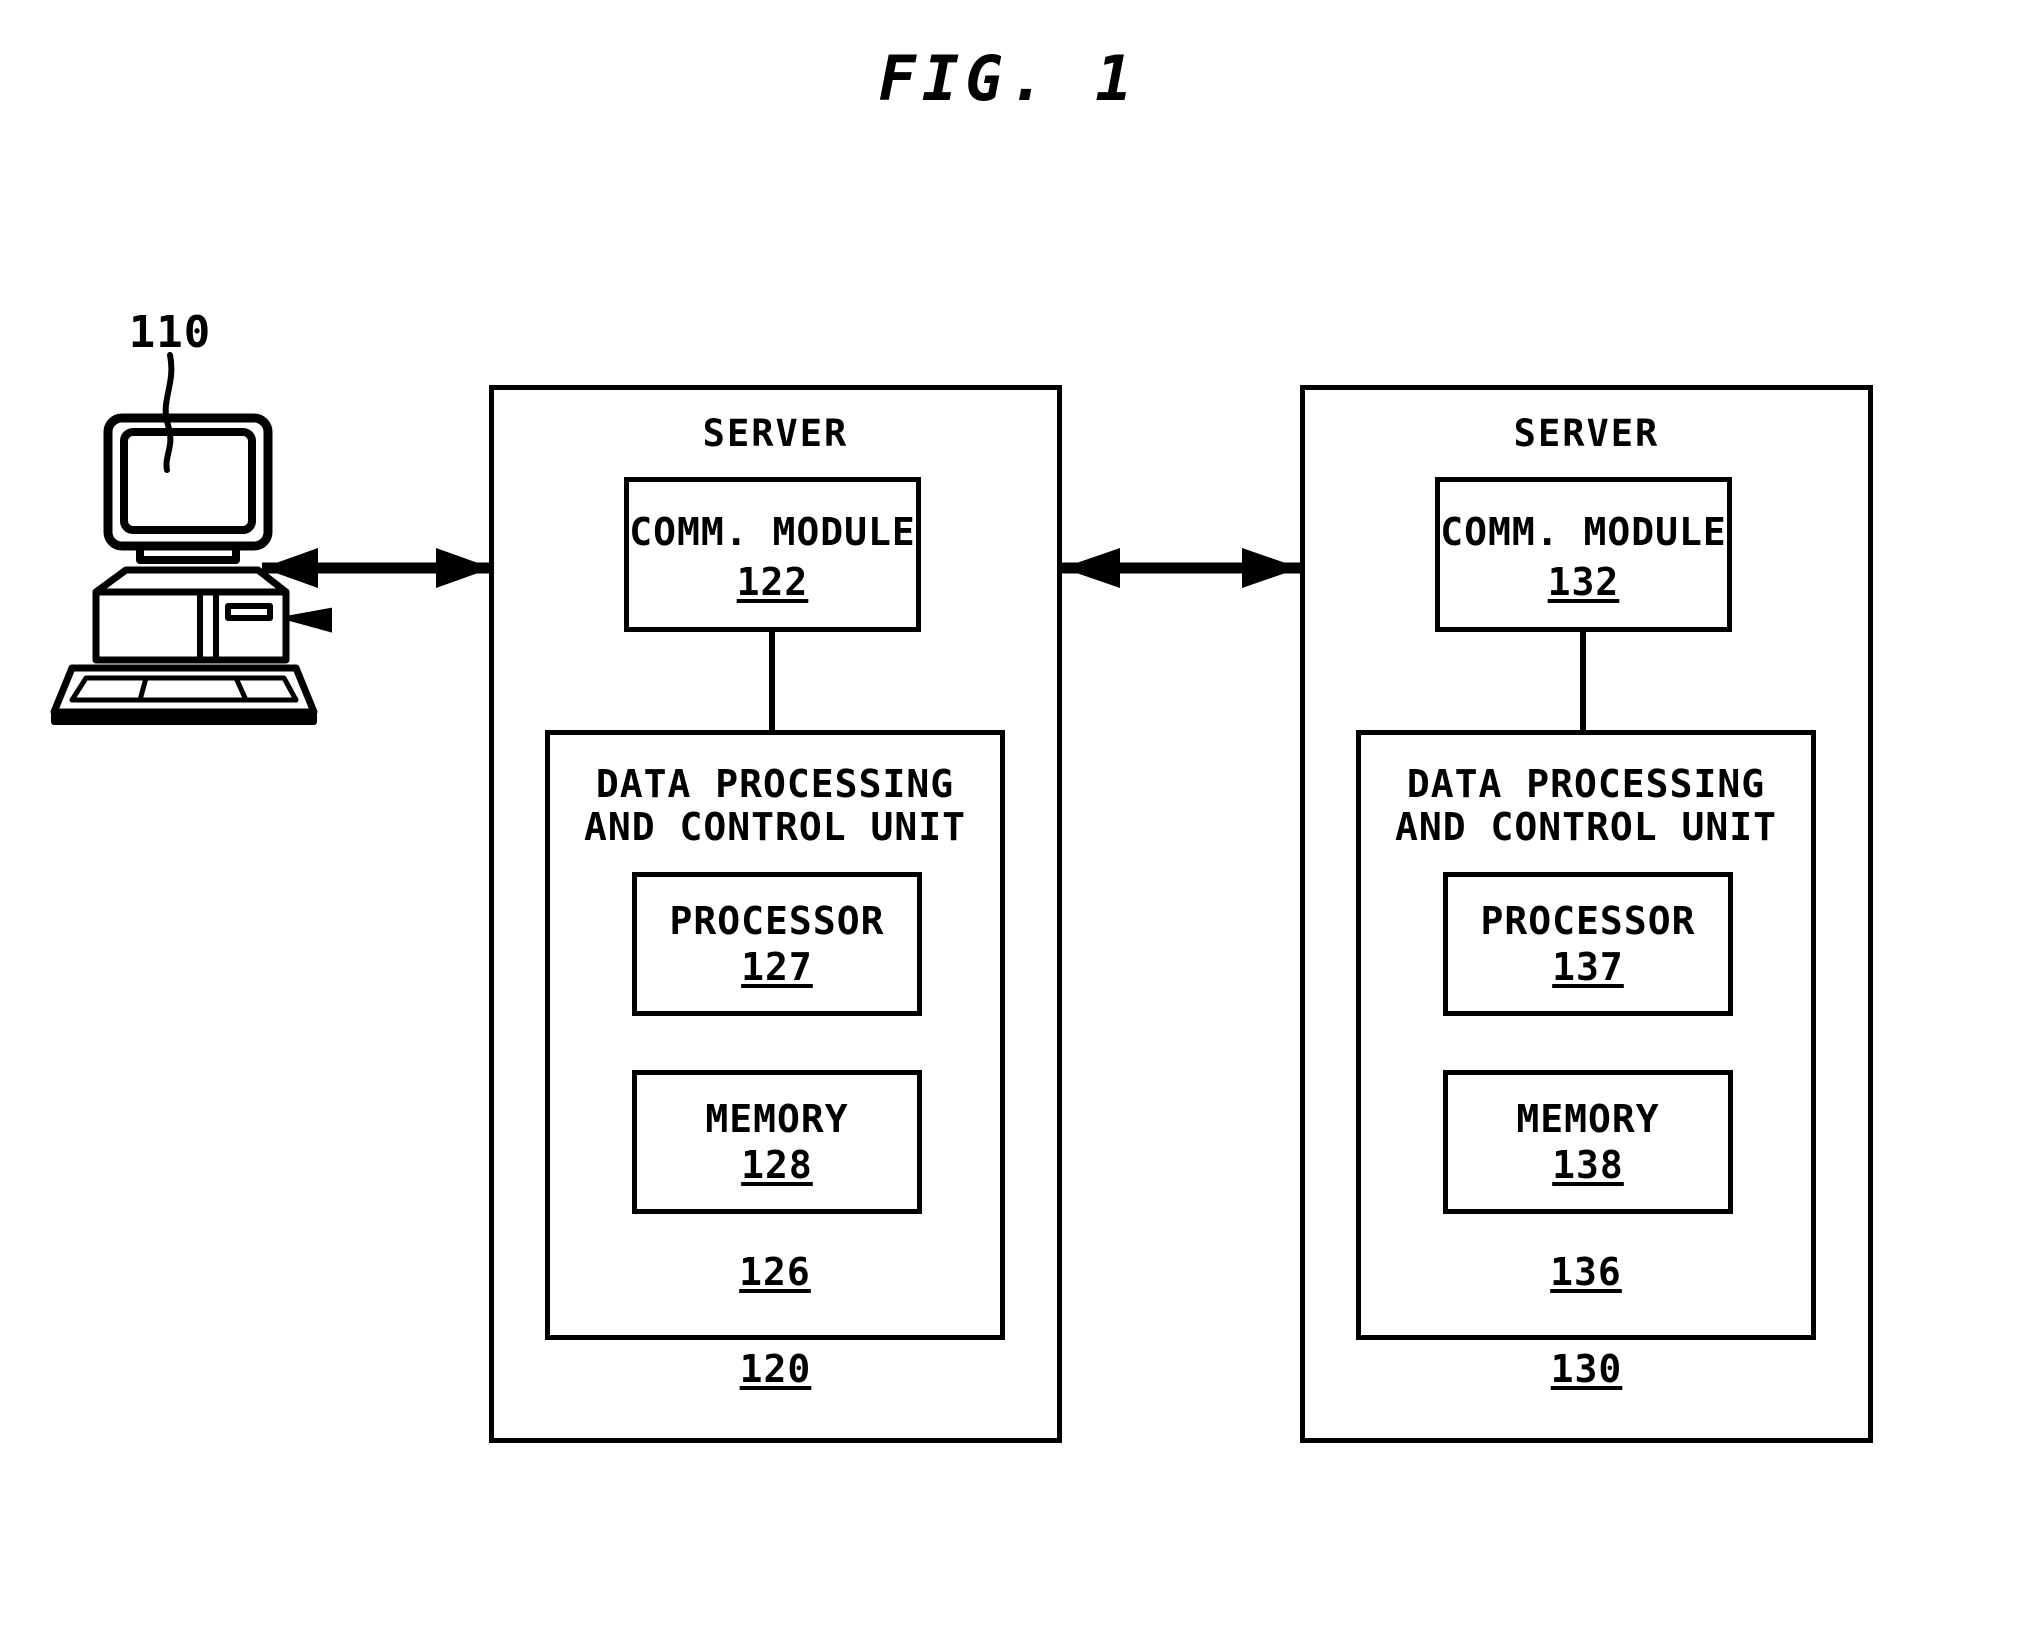 The width and height of the screenshot is (2017, 1627). What do you see at coordinates (1588, 1142) in the screenshot?
I see `server-2-memory-box` at bounding box center [1588, 1142].